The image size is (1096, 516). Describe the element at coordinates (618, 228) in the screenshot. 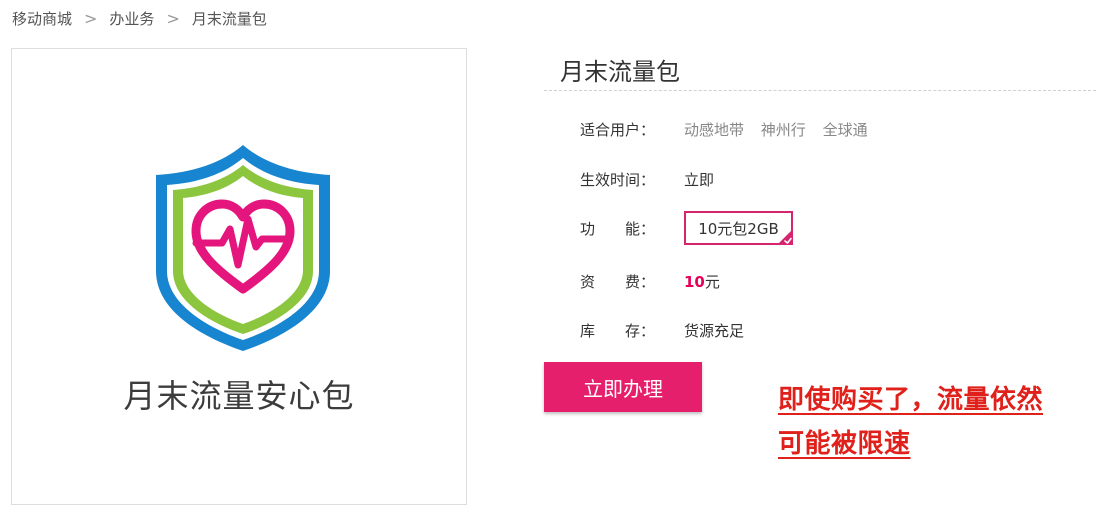

I see `function-label: 功 能：` at that location.